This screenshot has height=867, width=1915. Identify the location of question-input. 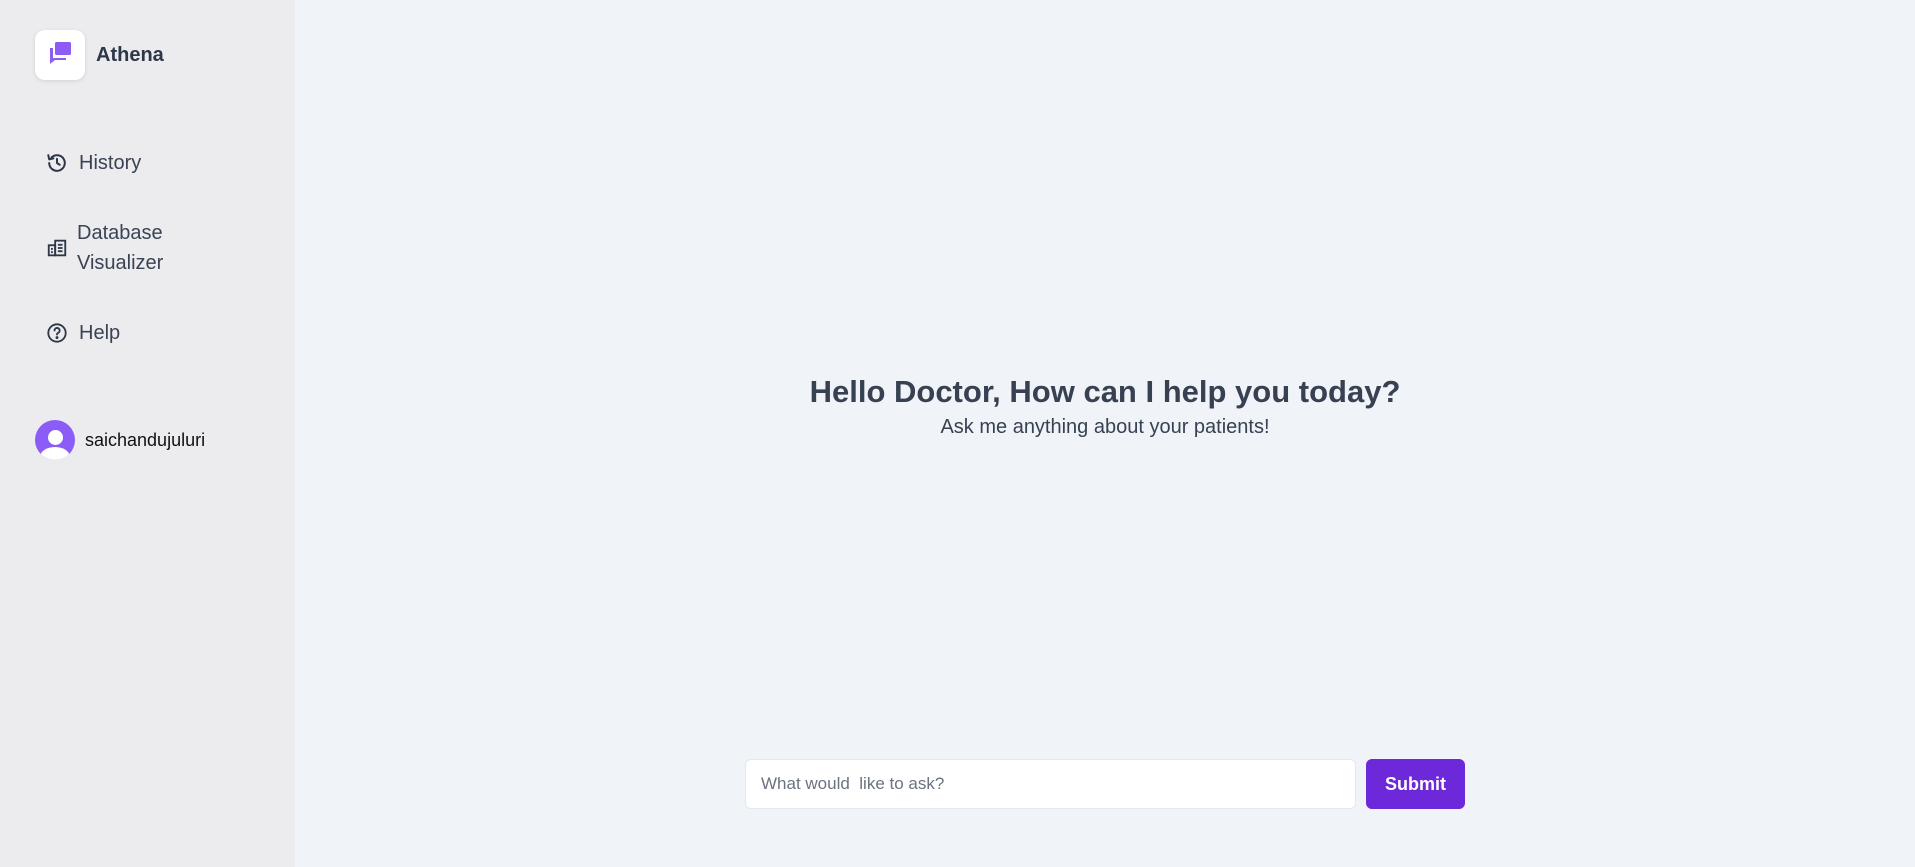
(1050, 784).